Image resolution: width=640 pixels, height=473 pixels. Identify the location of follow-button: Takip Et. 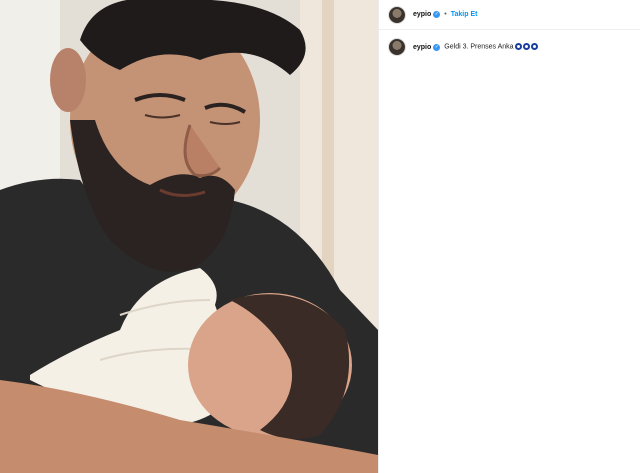
(464, 14).